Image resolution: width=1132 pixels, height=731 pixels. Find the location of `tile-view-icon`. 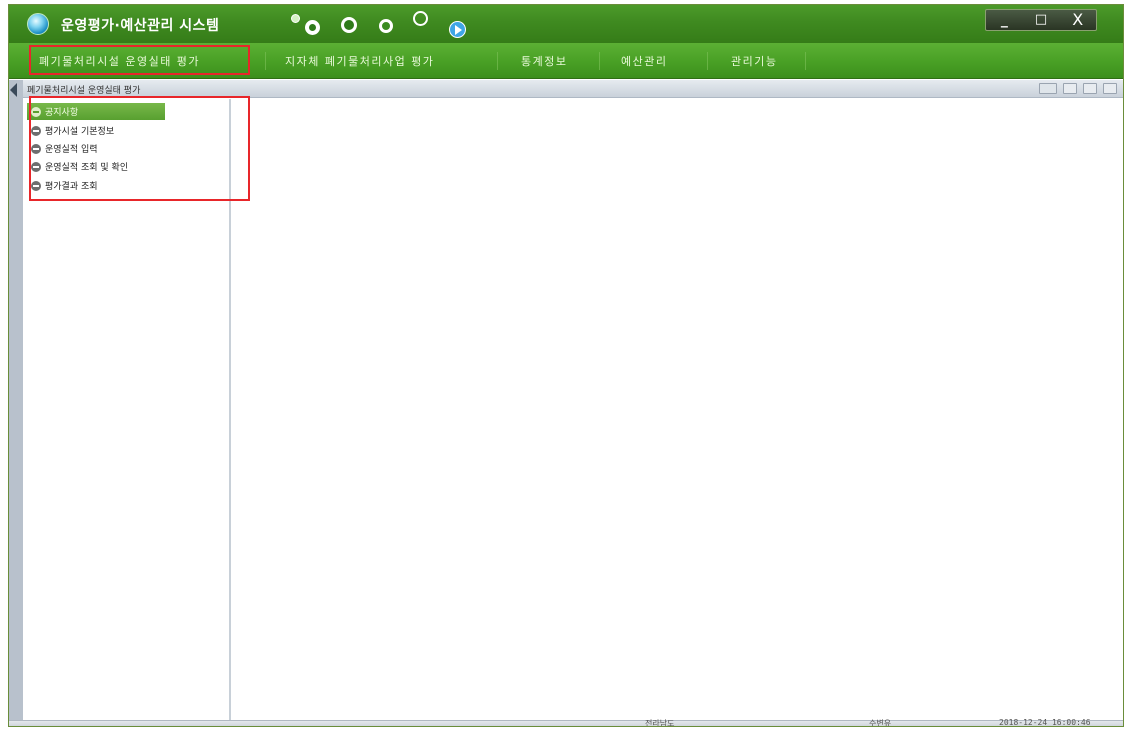

tile-view-icon is located at coordinates (1070, 88).